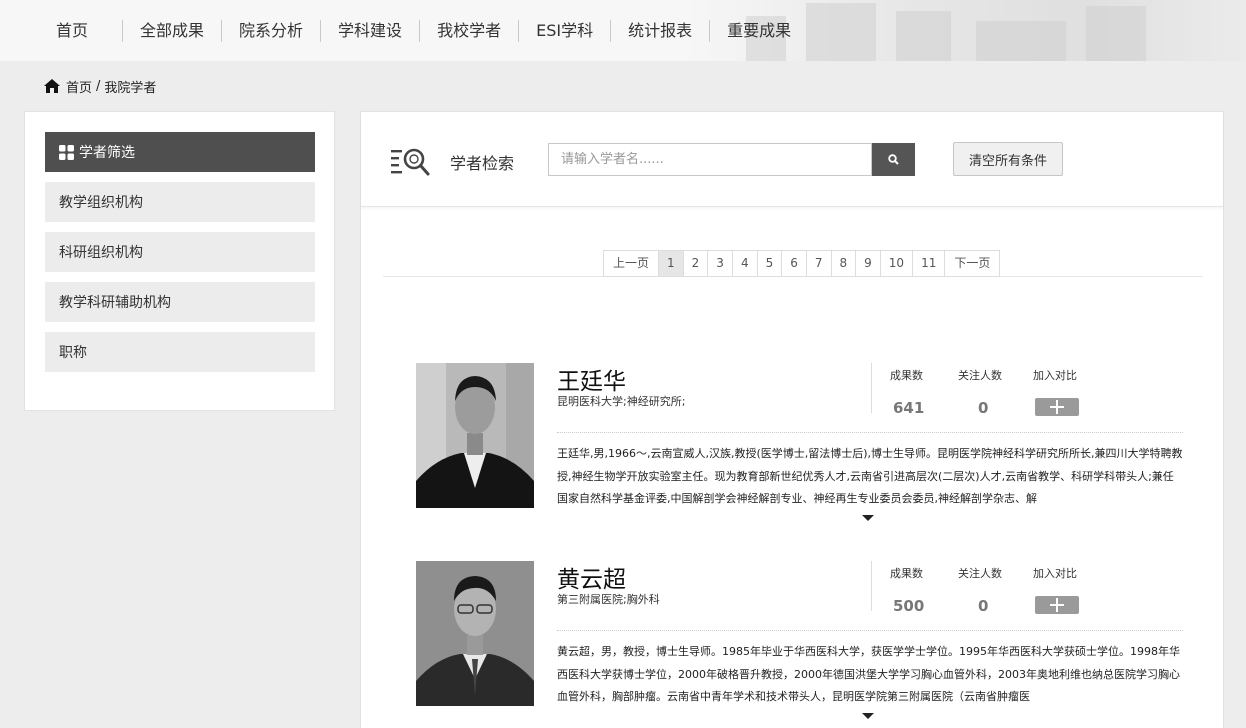 The height and width of the screenshot is (728, 1246). Describe the element at coordinates (908, 606) in the screenshot. I see `results-count: 500` at that location.